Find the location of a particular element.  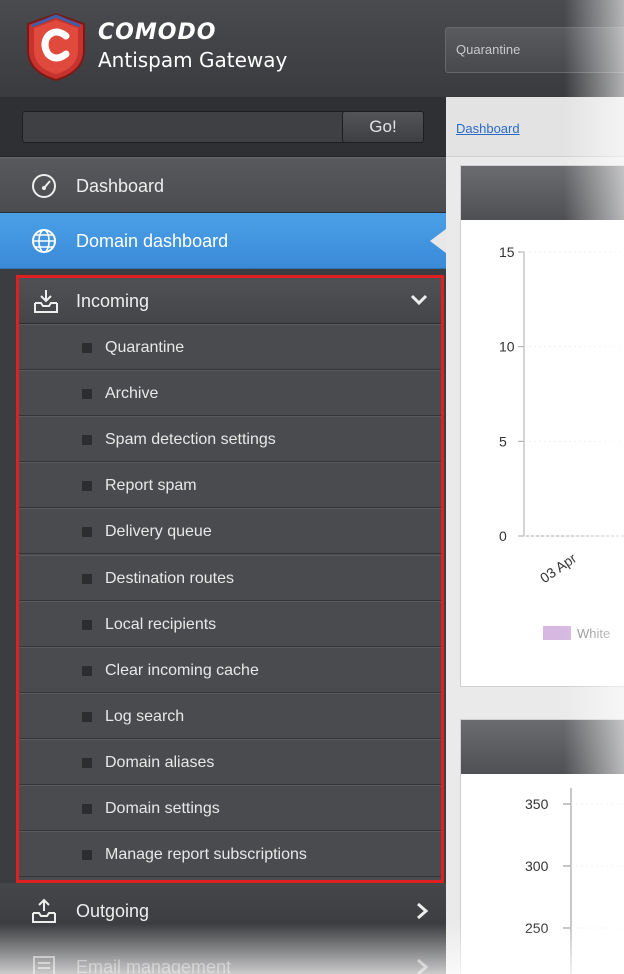

sidebar-subitem: Quarantine is located at coordinates (230, 347).